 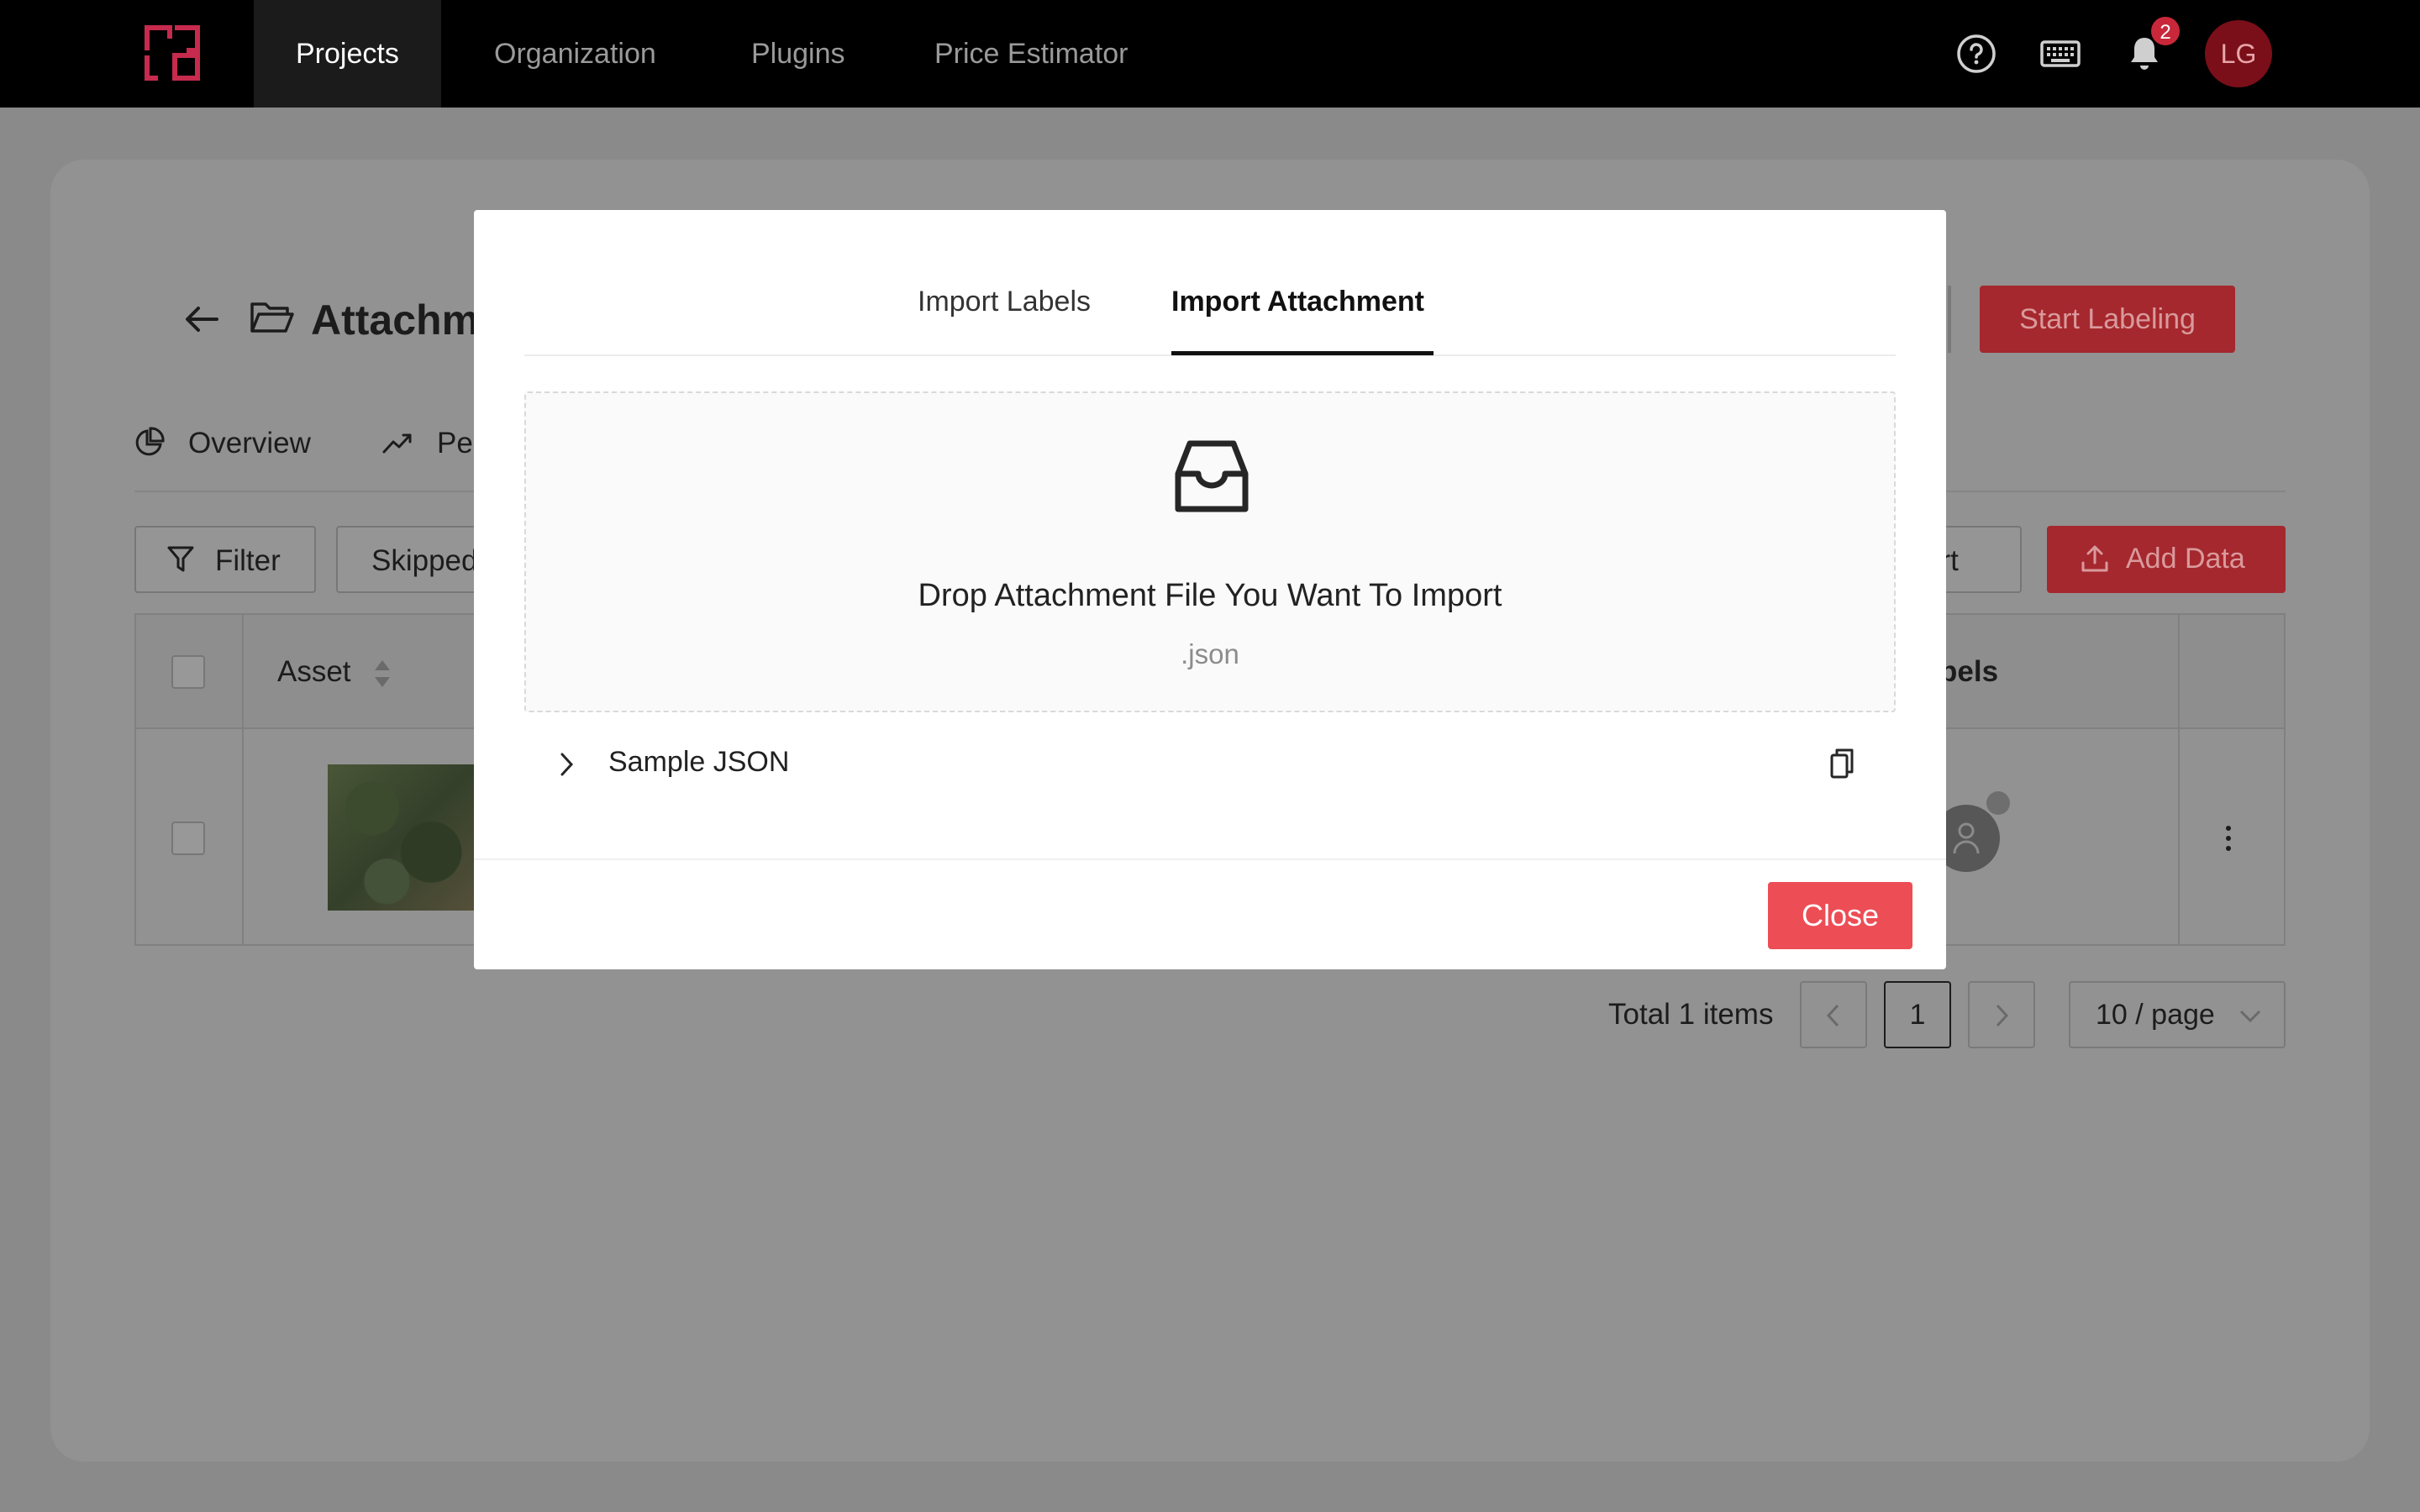 What do you see at coordinates (202, 319) in the screenshot?
I see `back-arrow-icon` at bounding box center [202, 319].